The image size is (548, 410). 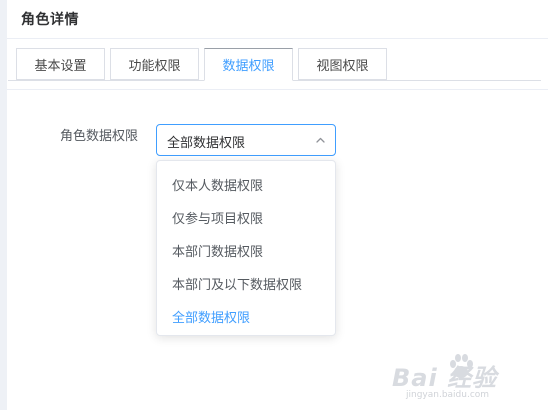 What do you see at coordinates (277, 19) in the screenshot?
I see `page-header: 角色详情` at bounding box center [277, 19].